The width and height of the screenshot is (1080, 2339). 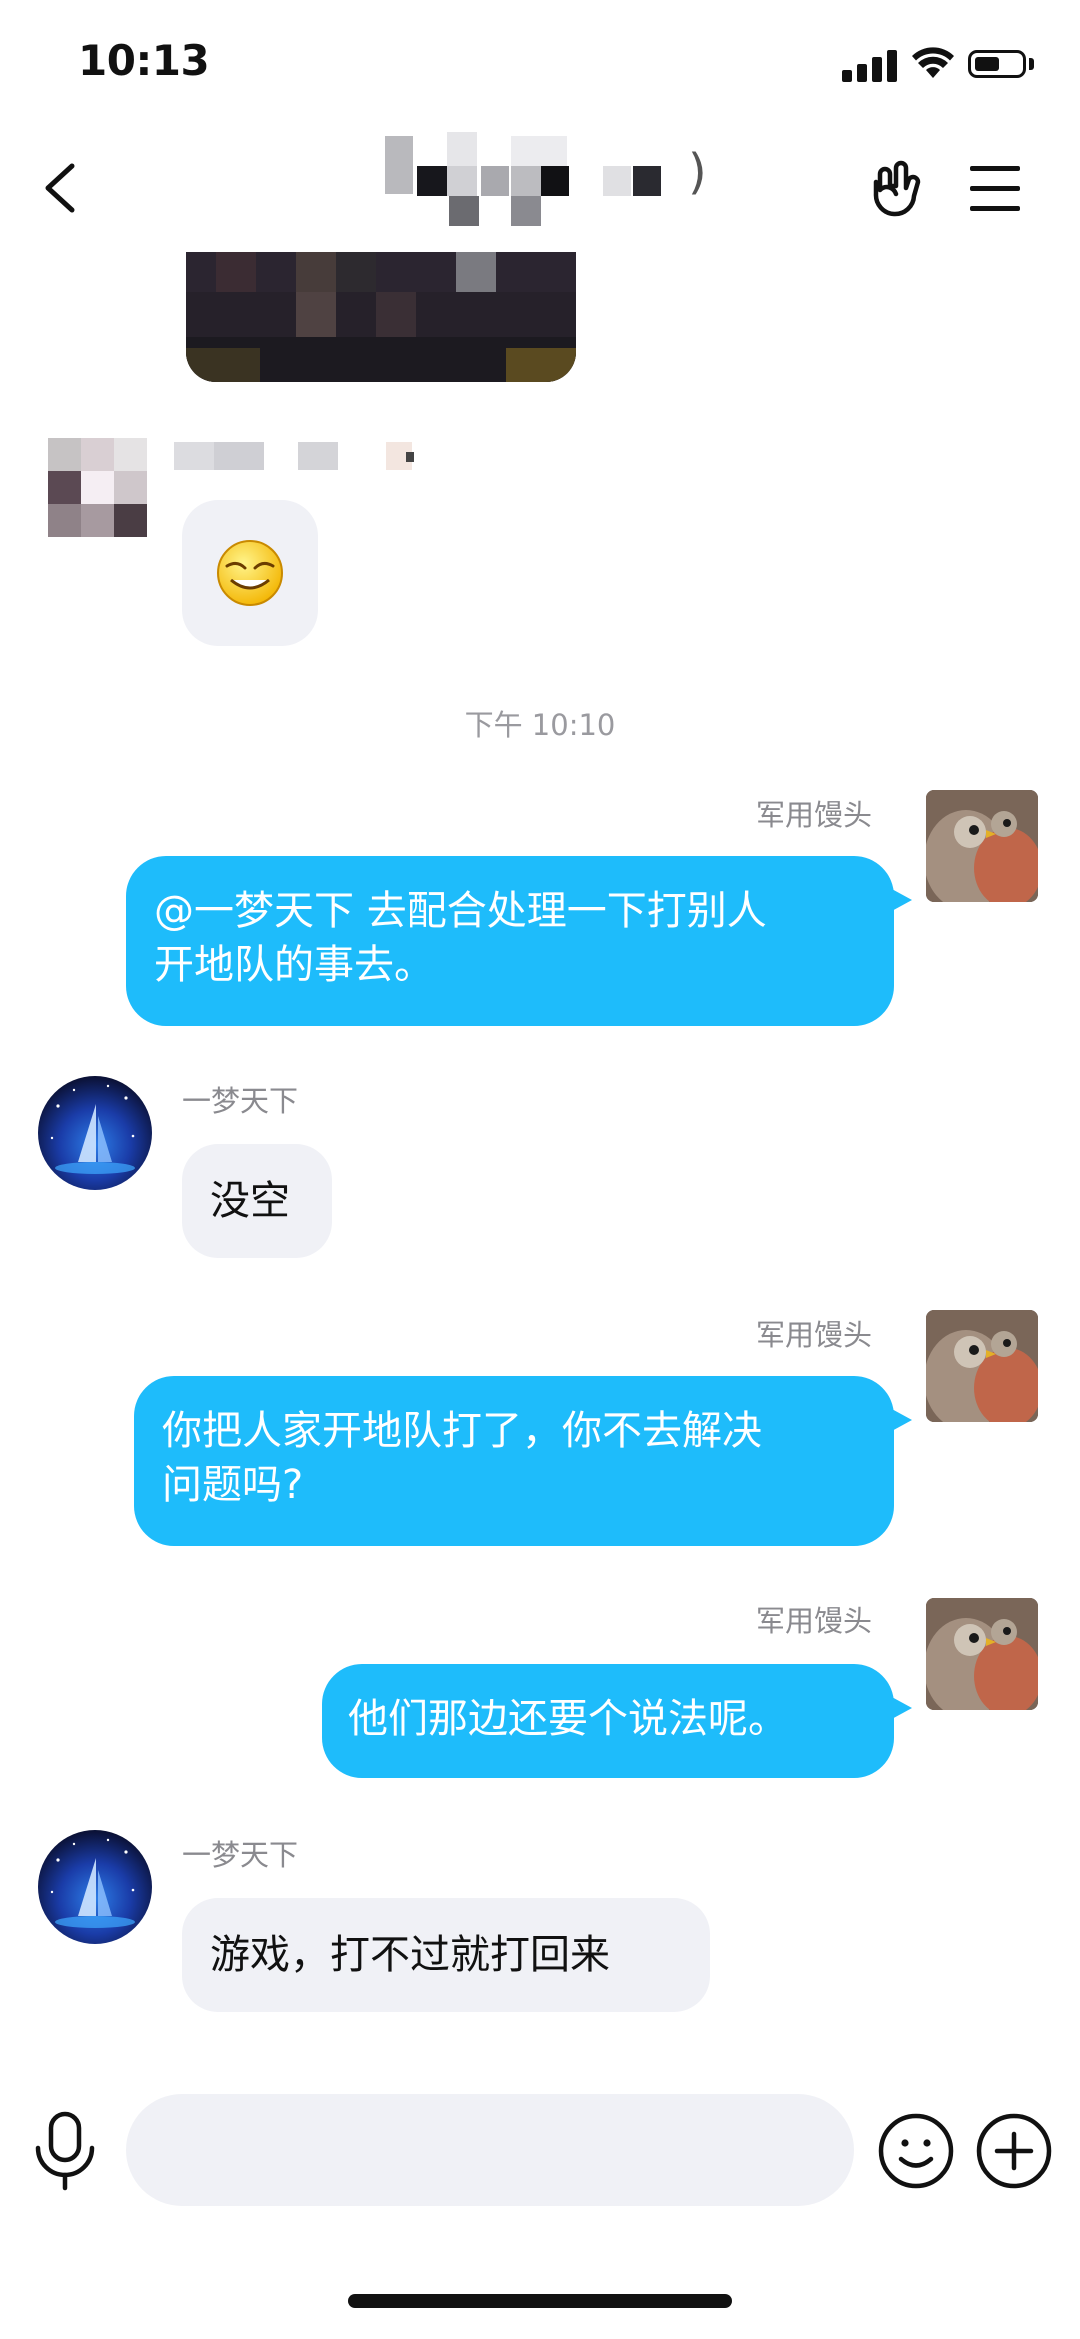 What do you see at coordinates (933, 62) in the screenshot?
I see `wifi-icon` at bounding box center [933, 62].